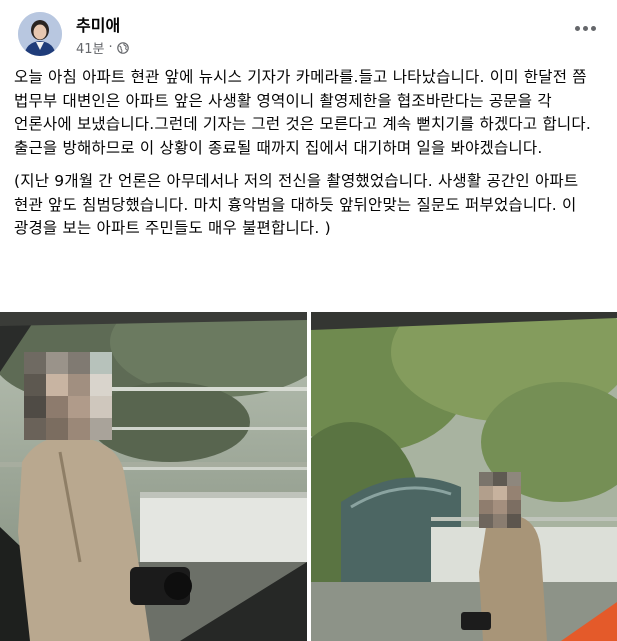 This screenshot has height=641, width=617. I want to click on more-options-icon, so click(585, 28).